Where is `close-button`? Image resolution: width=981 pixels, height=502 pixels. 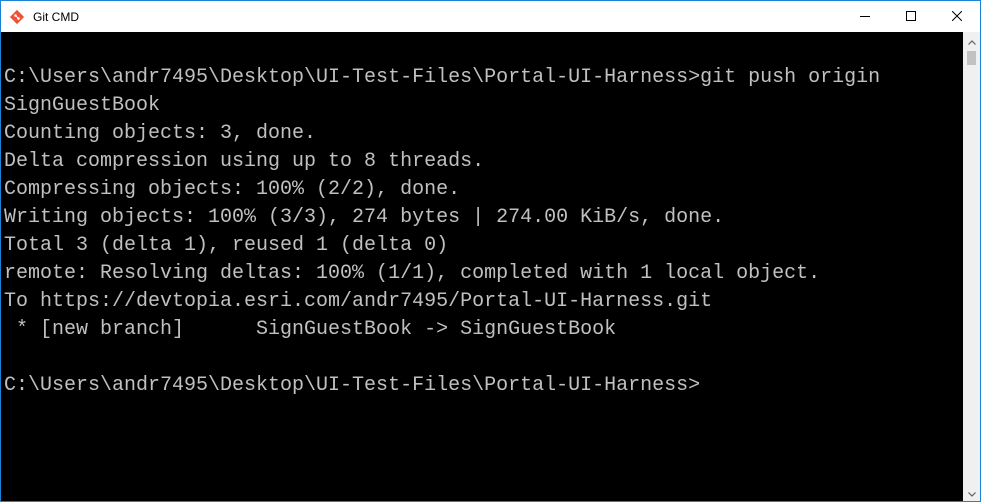
close-button is located at coordinates (957, 16).